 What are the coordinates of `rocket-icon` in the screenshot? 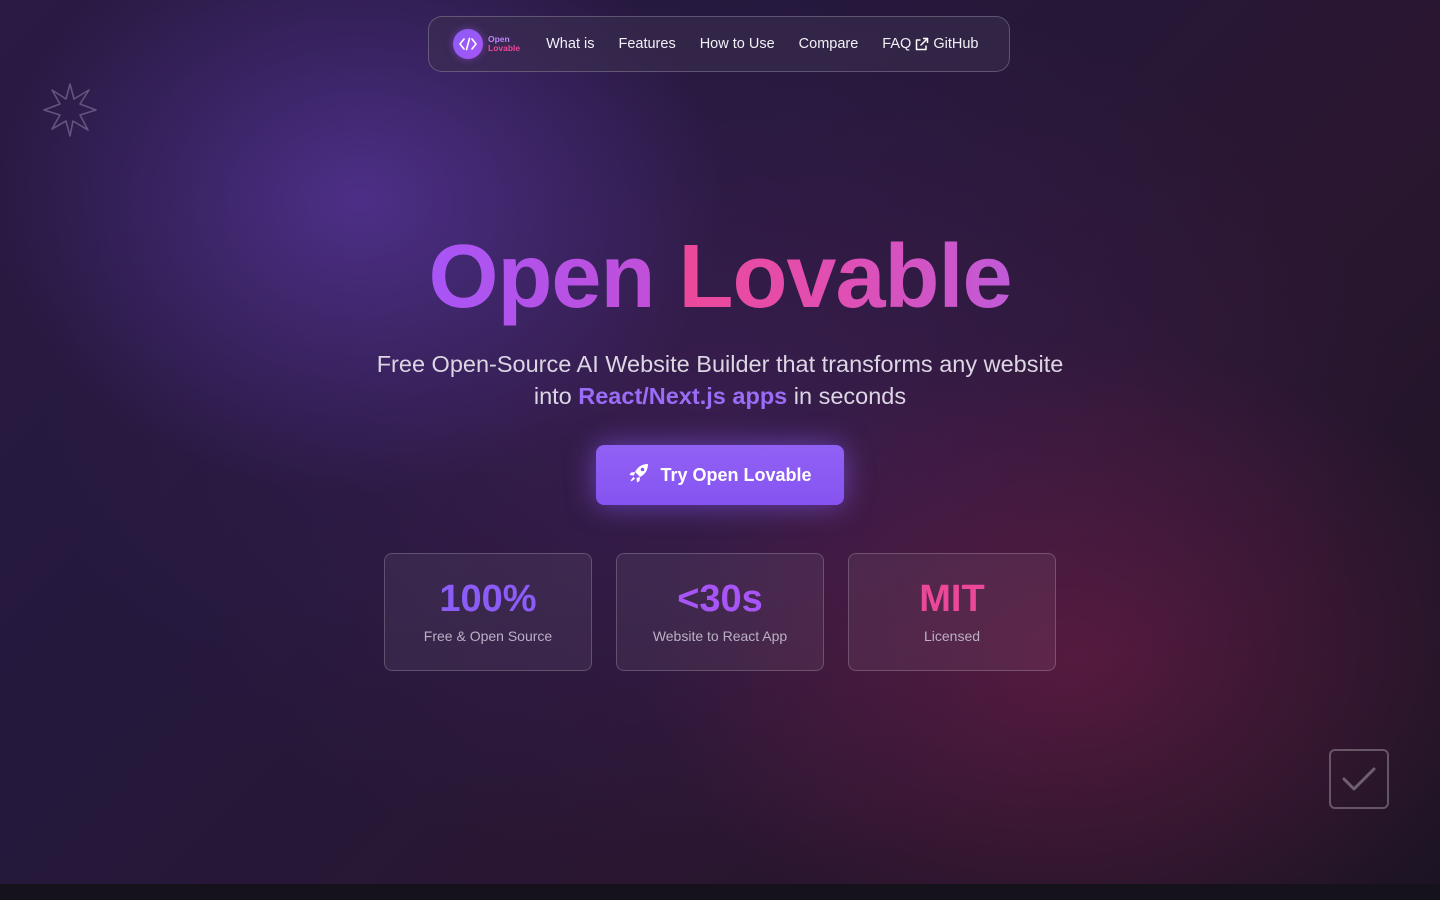 It's located at (639, 475).